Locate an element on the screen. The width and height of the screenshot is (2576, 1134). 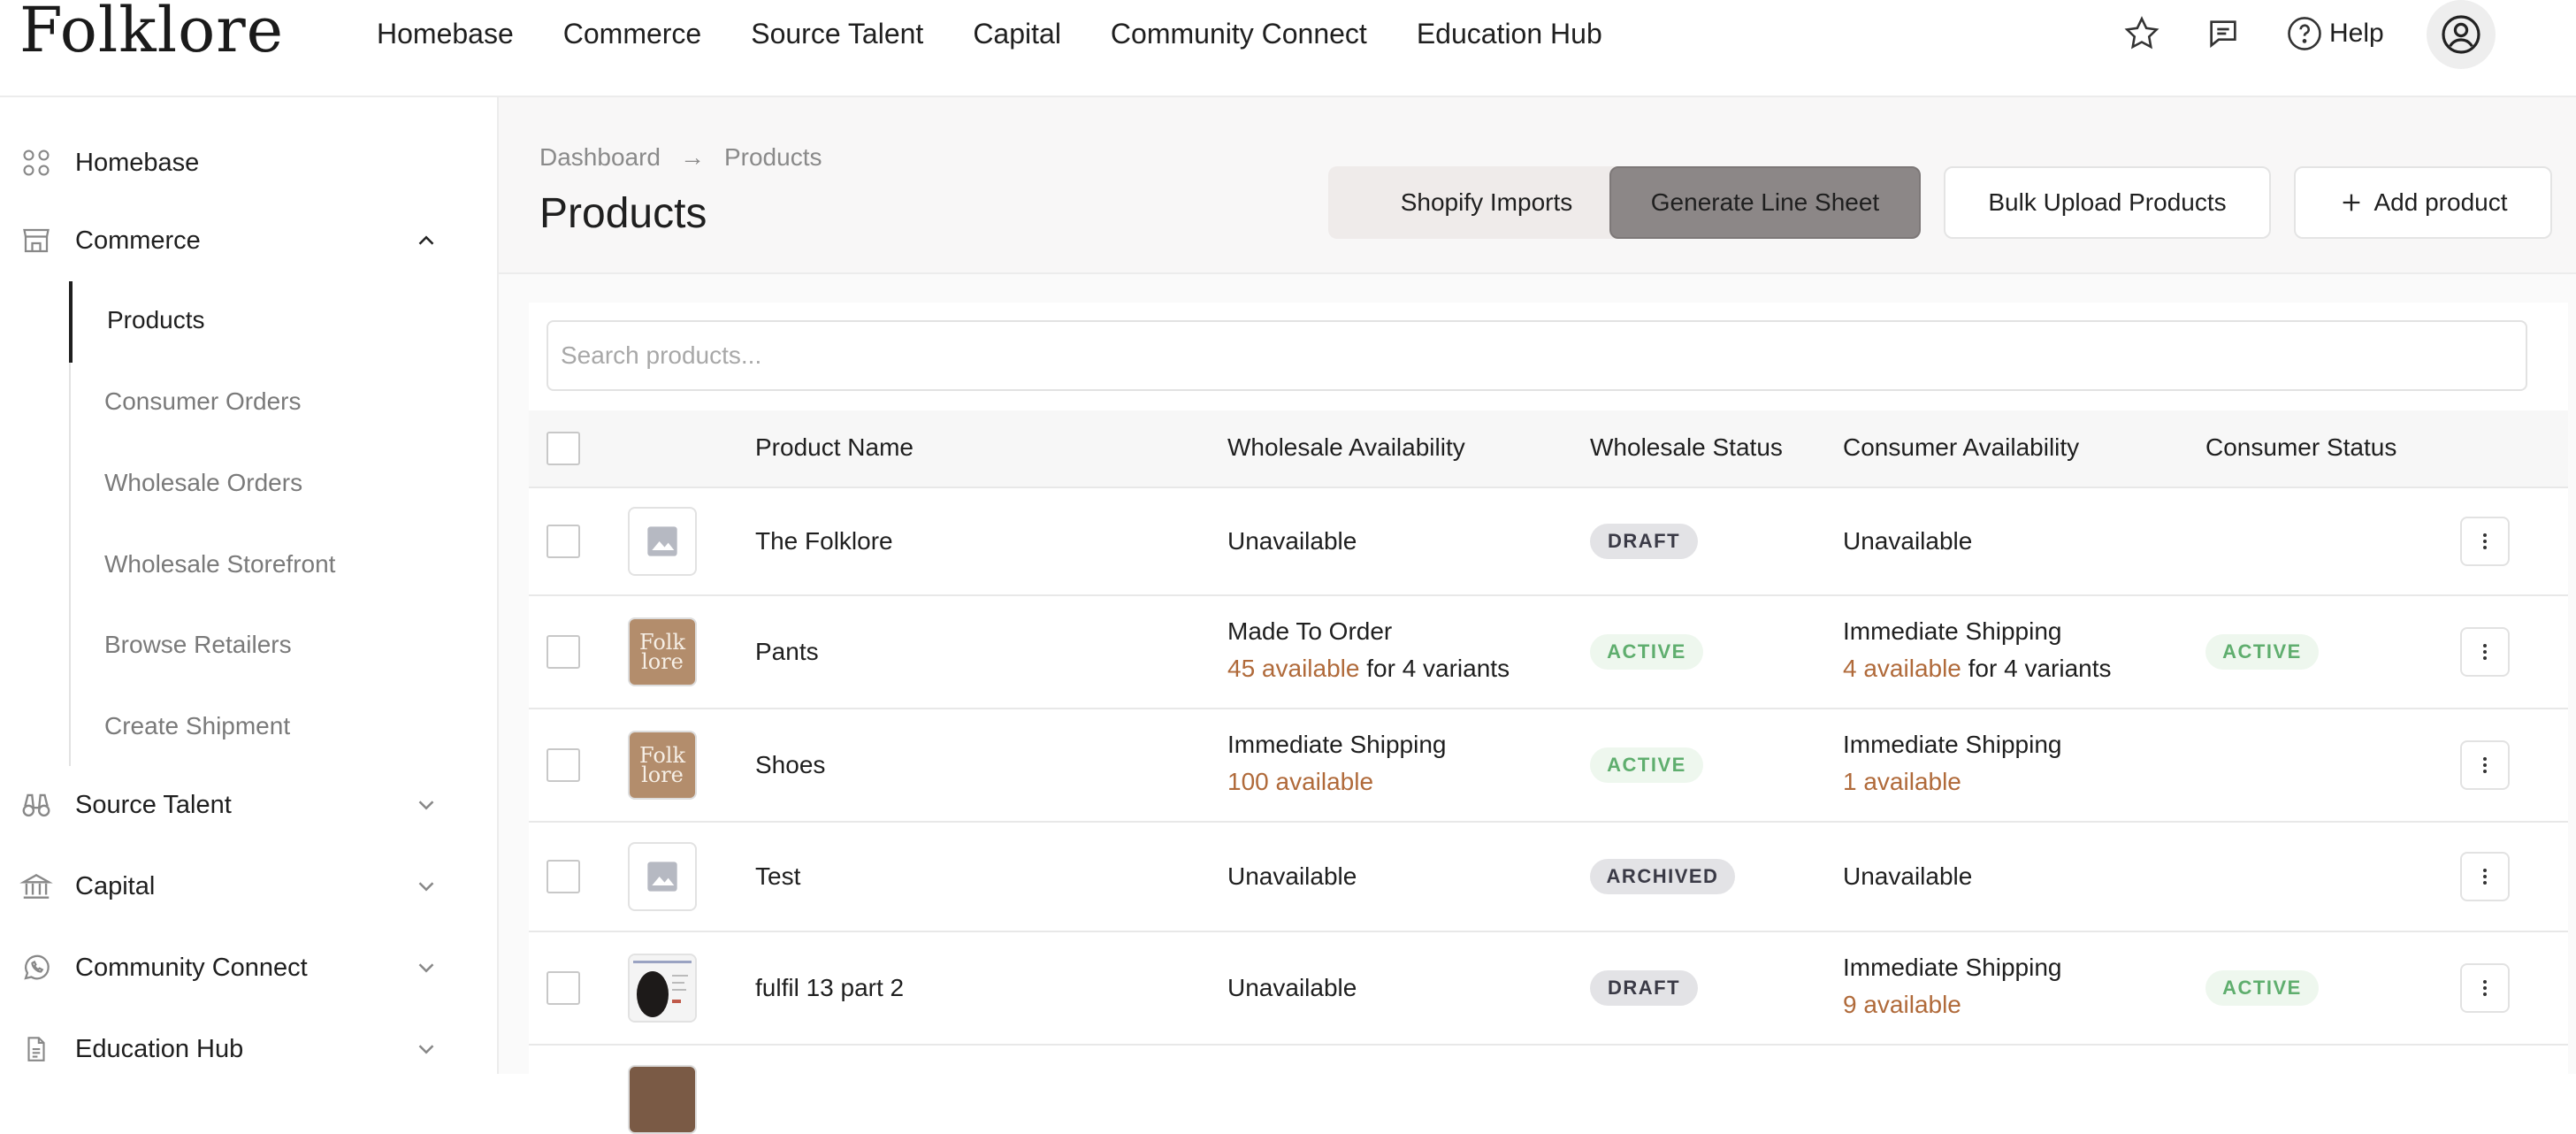
sidebar-item-label: Commerce is located at coordinates (138, 240).